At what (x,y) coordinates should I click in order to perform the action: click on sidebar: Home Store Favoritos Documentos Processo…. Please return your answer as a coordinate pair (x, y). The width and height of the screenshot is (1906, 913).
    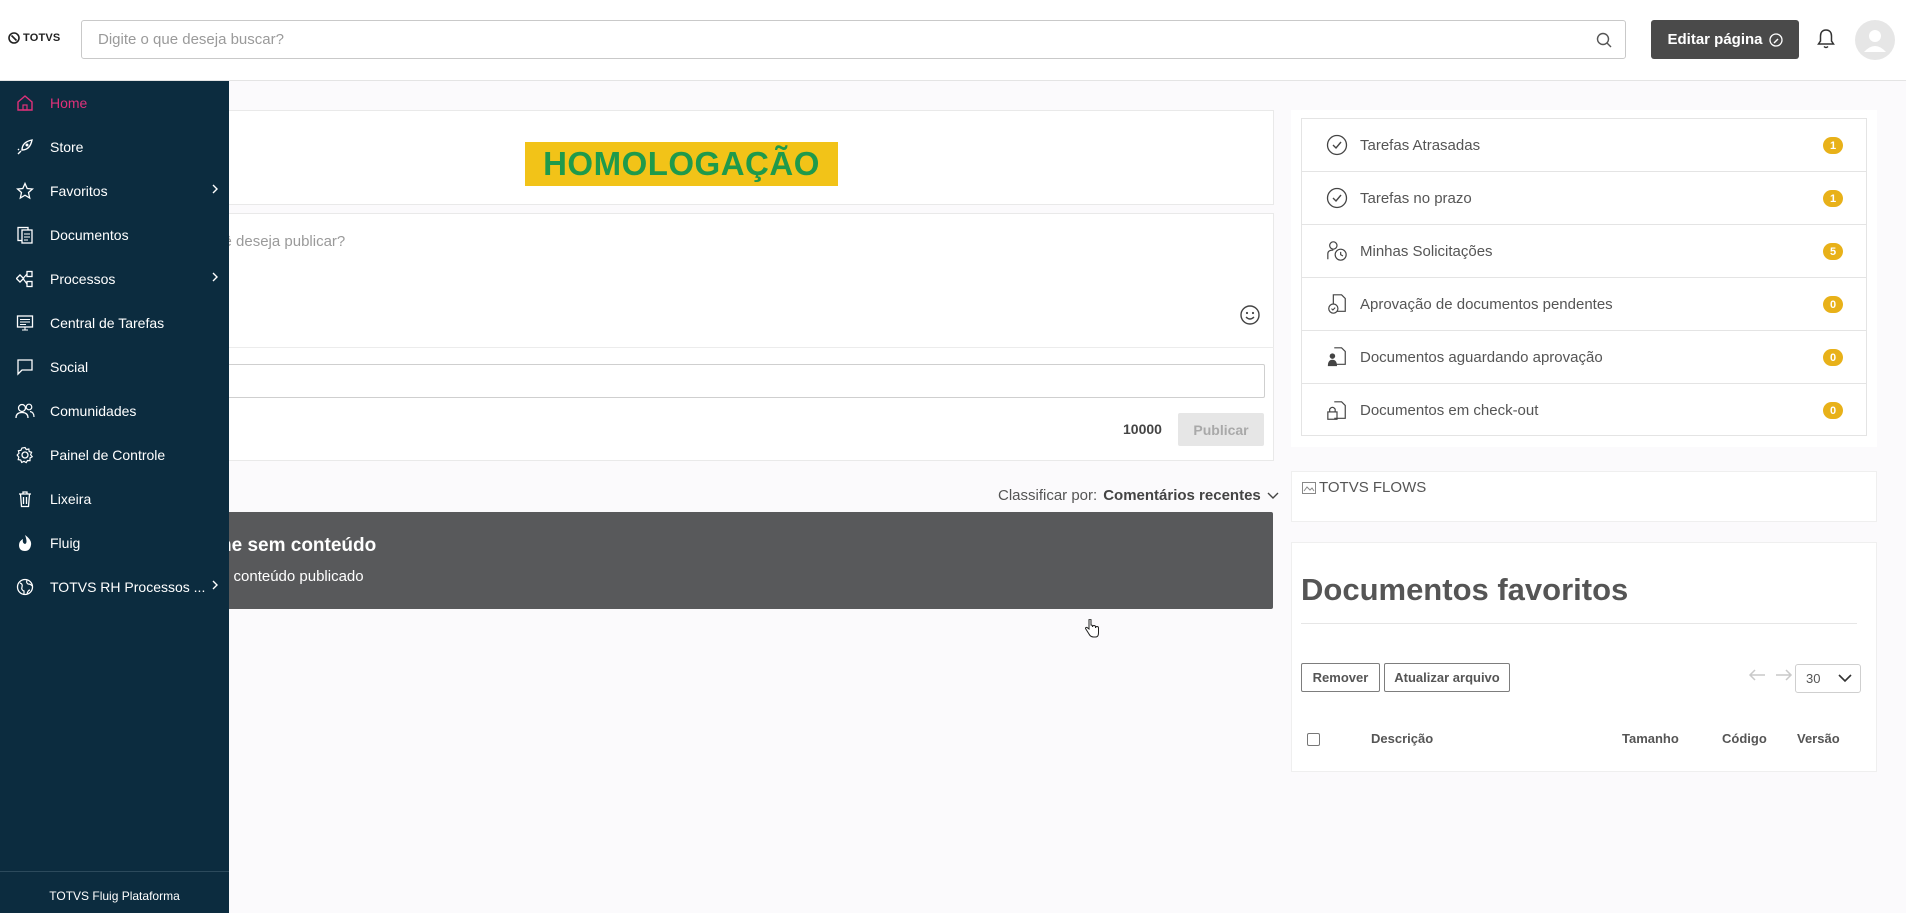
    Looking at the image, I should click on (114, 497).